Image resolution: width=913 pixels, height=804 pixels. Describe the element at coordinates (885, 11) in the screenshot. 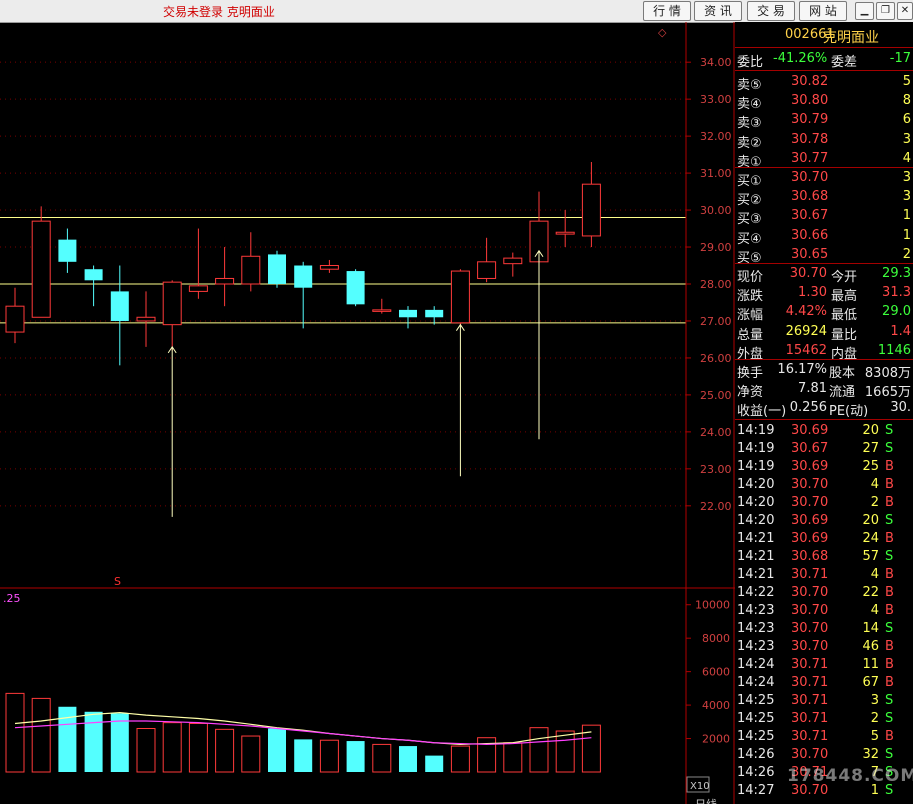

I see `restore-icon: ❐` at that location.